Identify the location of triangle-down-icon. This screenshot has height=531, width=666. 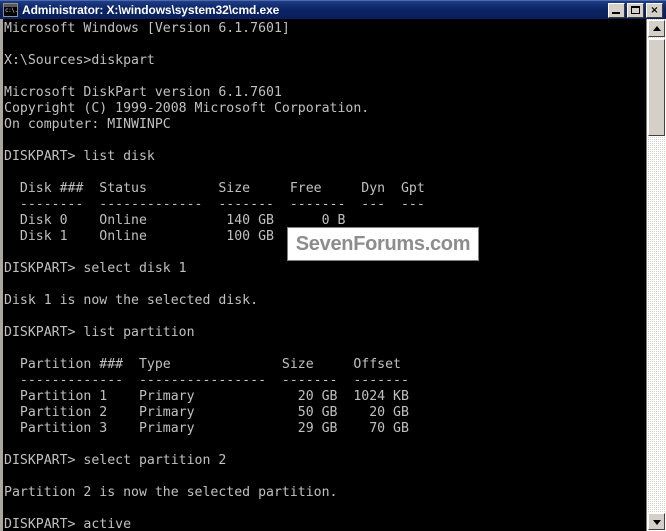
(656, 522).